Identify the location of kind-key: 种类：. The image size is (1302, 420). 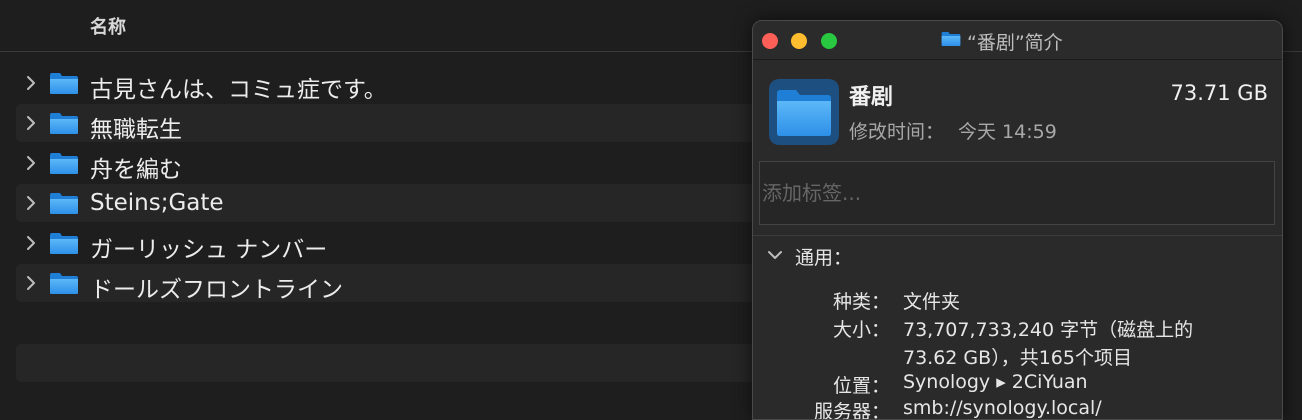
(861, 302).